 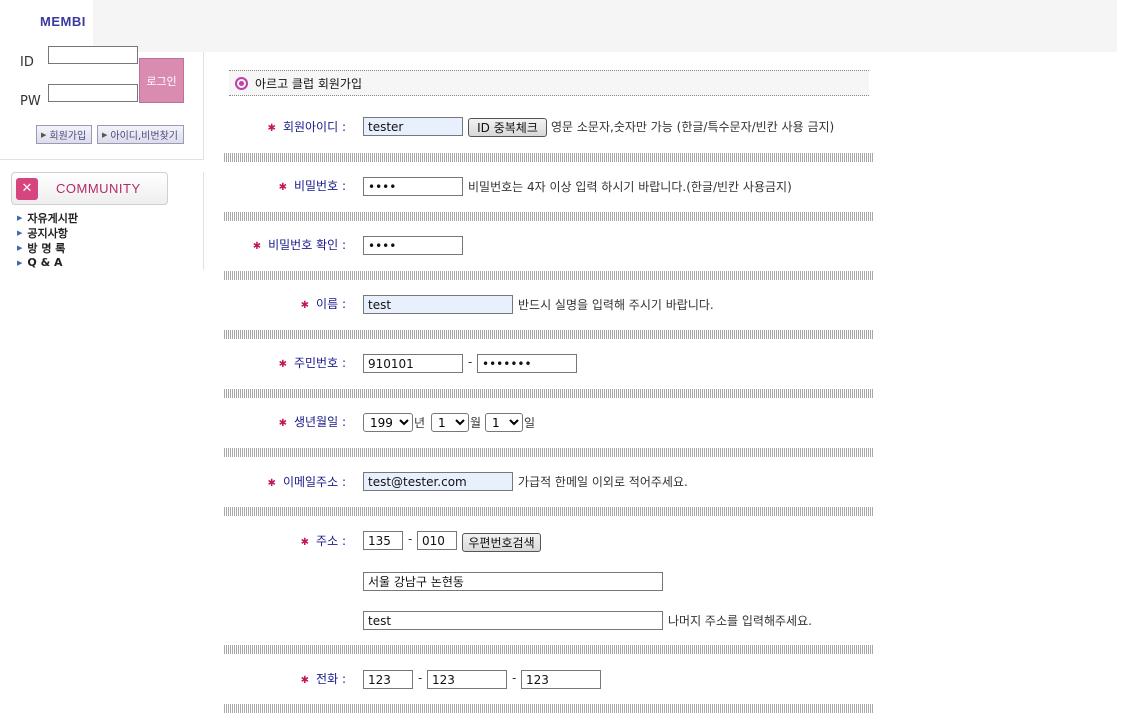 What do you see at coordinates (561, 679) in the screenshot?
I see `phone-part3-input` at bounding box center [561, 679].